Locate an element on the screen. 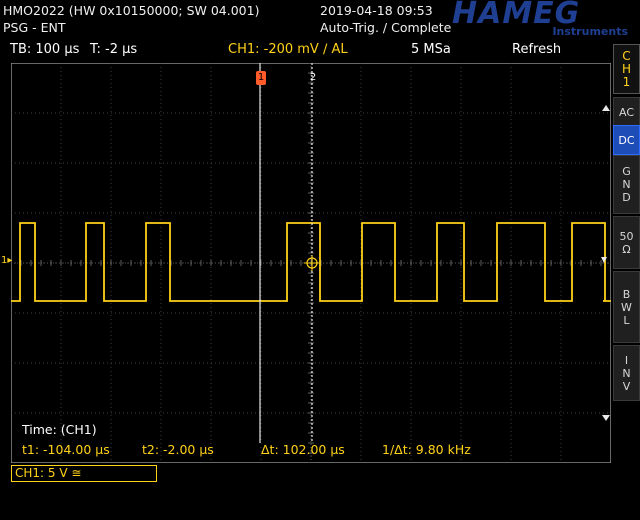 The image size is (640, 520). measurement-t2: t2: -2.00 µs is located at coordinates (178, 449).